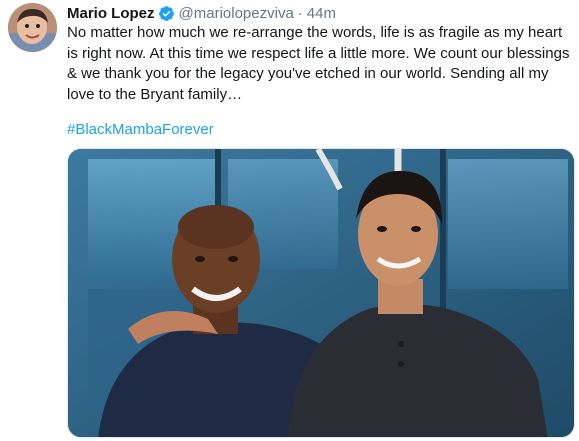  I want to click on tweet-header: Mario Lopez @mariolopezviva · 44m, so click(201, 13).